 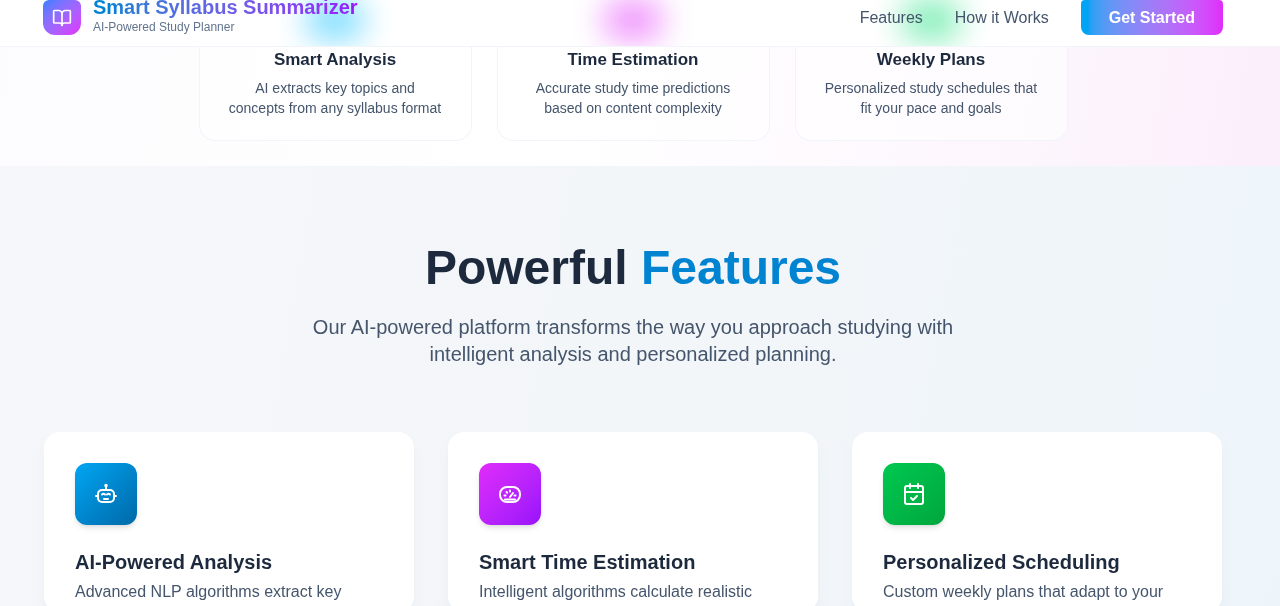 What do you see at coordinates (633, 20) in the screenshot?
I see `blurred-icon` at bounding box center [633, 20].